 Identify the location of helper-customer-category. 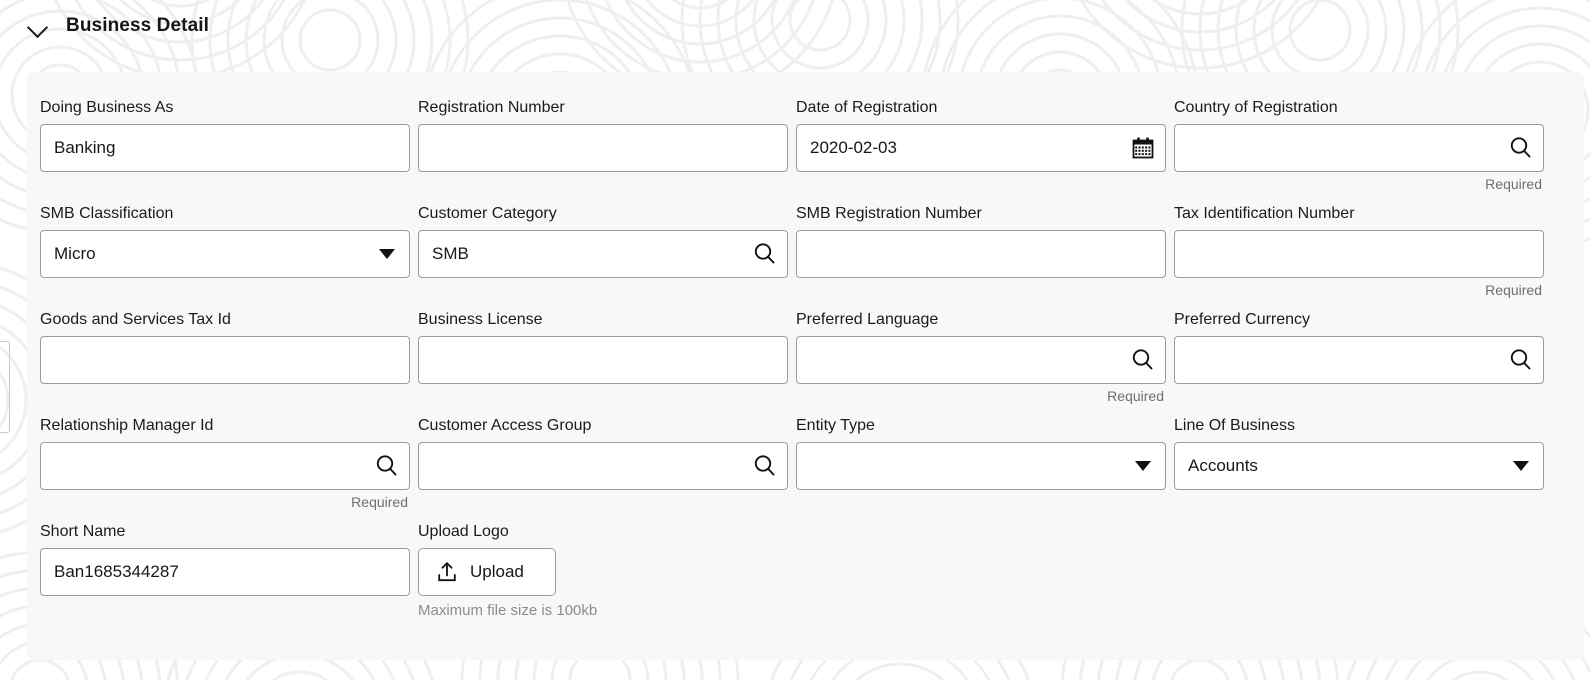
(603, 291).